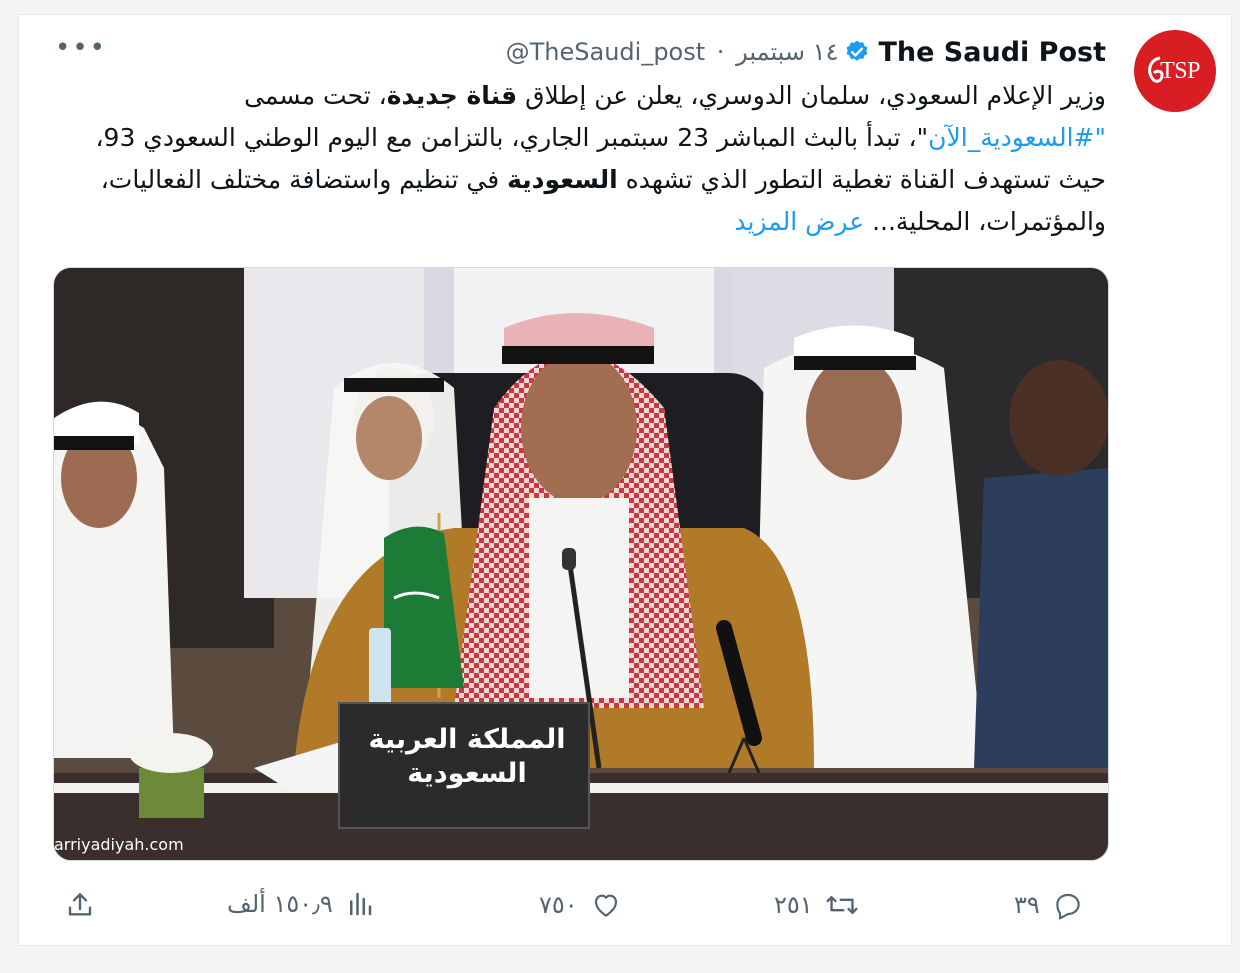 This screenshot has height=973, width=1240. Describe the element at coordinates (1017, 137) in the screenshot. I see `hashtag-link: "#السعودية_الآن` at that location.